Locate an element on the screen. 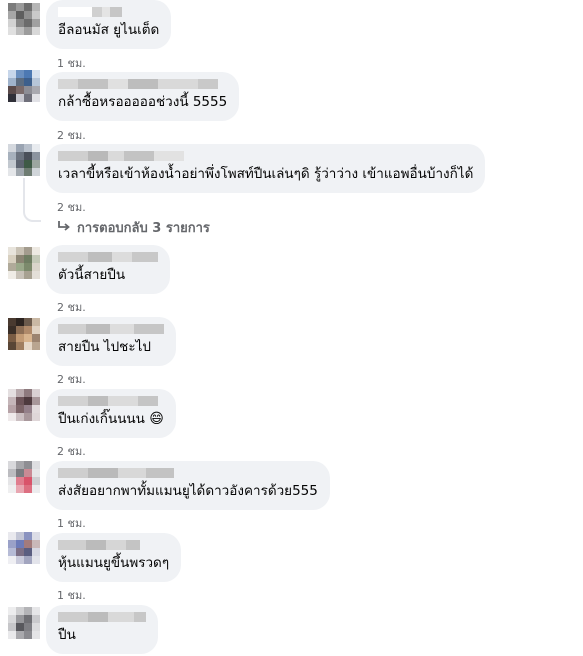  comment-bubble: ตัวนี้สายปืน is located at coordinates (108, 269).